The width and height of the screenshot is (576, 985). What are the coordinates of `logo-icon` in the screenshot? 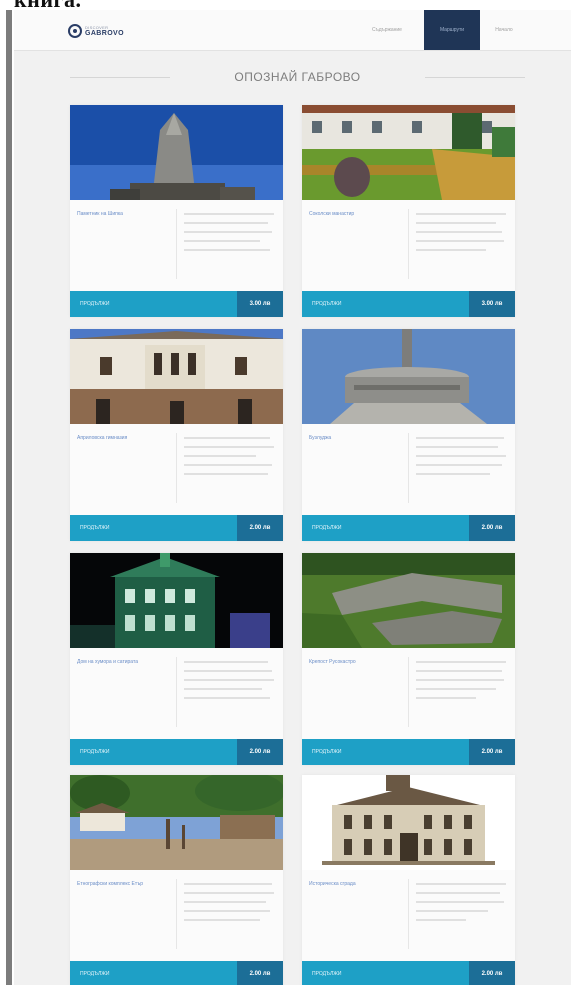 It's located at (75, 31).